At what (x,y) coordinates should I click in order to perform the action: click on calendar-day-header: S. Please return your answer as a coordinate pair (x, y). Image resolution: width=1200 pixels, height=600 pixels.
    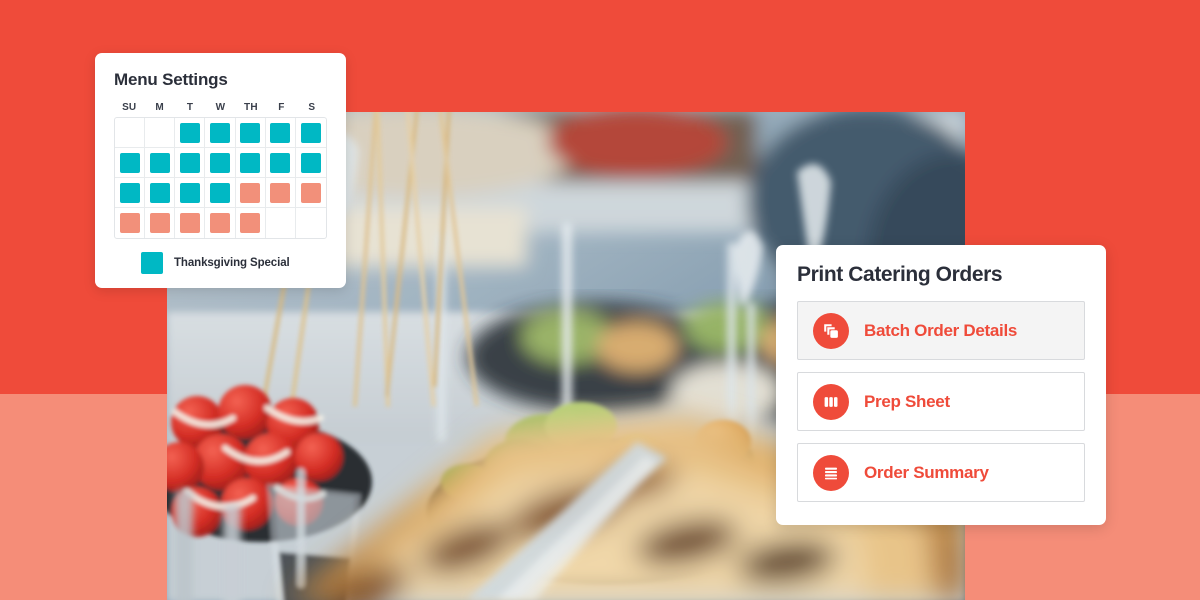
    Looking at the image, I should click on (312, 107).